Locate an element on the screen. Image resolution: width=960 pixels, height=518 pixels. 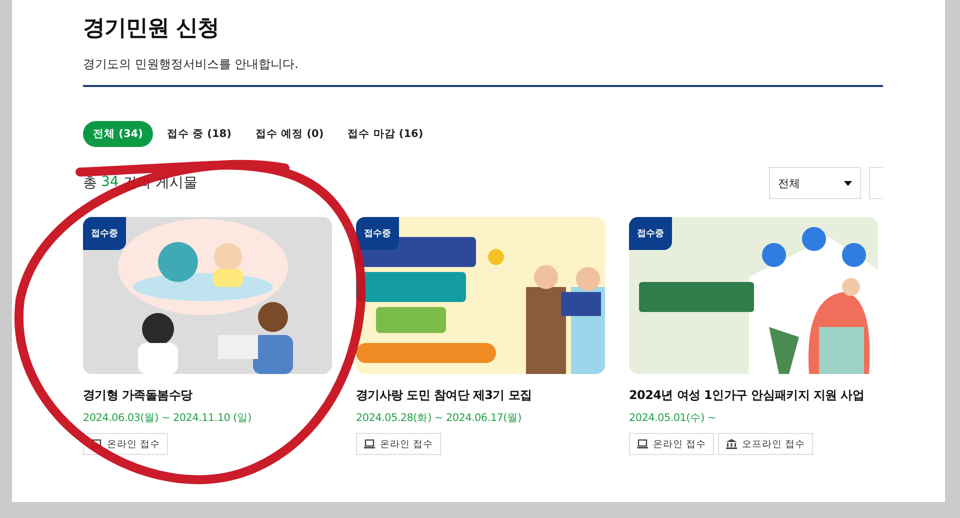
filter-tab: 전체 (34) is located at coordinates (118, 134).